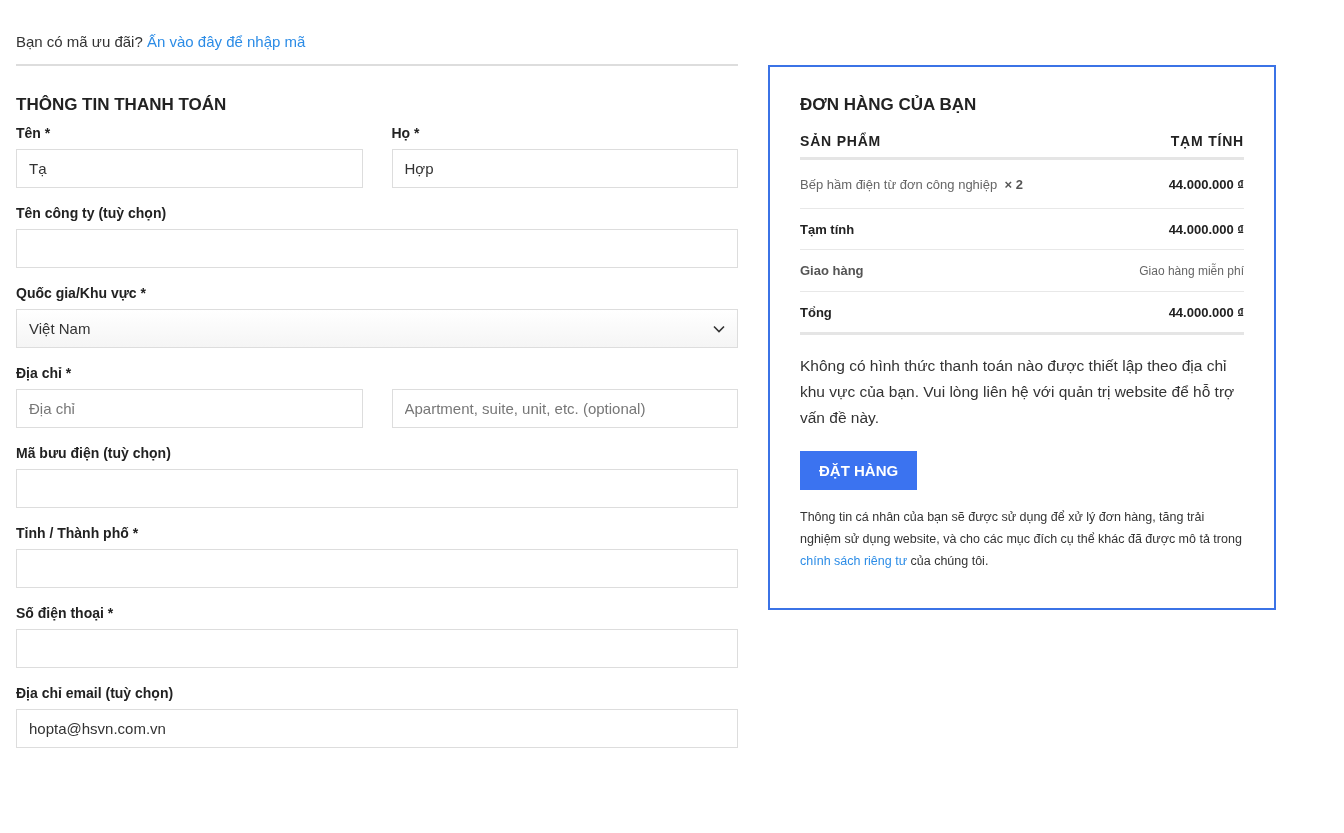  Describe the element at coordinates (122, 105) in the screenshot. I see `section-heading: THÔNG TIN THANH TOÁN` at that location.